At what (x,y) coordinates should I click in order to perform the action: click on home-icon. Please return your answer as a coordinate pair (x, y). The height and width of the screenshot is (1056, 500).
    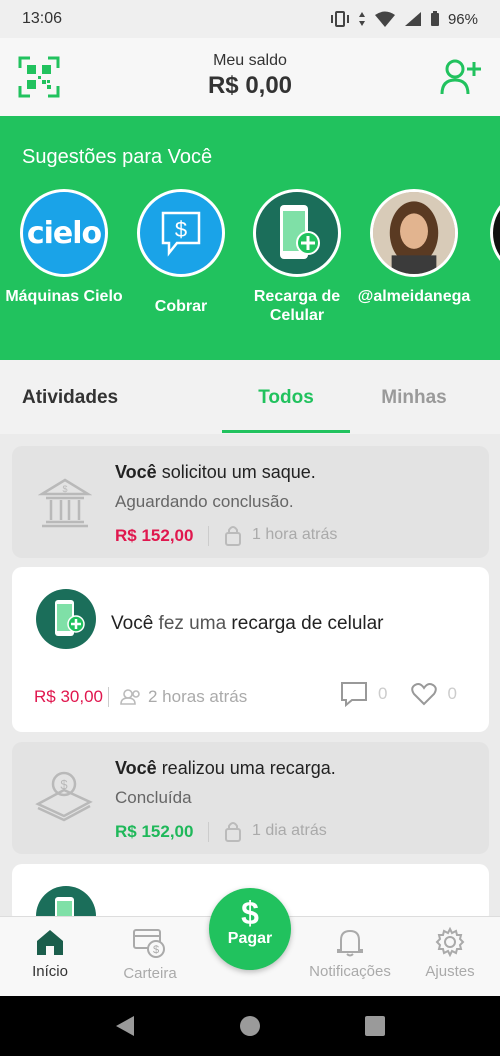
    Looking at the image, I should click on (50, 942).